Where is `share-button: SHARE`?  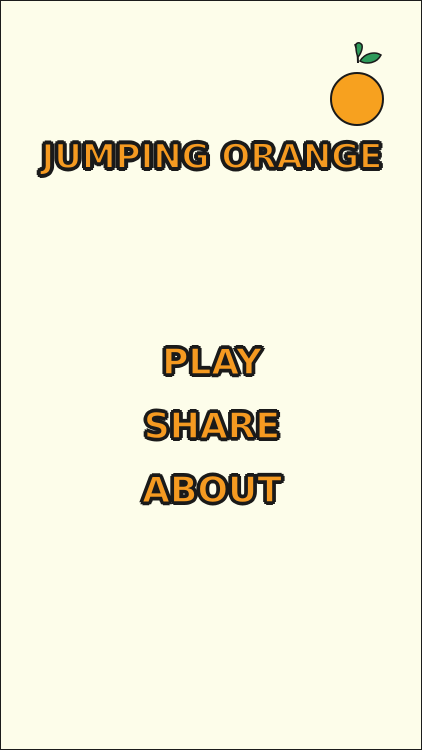 share-button: SHARE is located at coordinates (212, 427).